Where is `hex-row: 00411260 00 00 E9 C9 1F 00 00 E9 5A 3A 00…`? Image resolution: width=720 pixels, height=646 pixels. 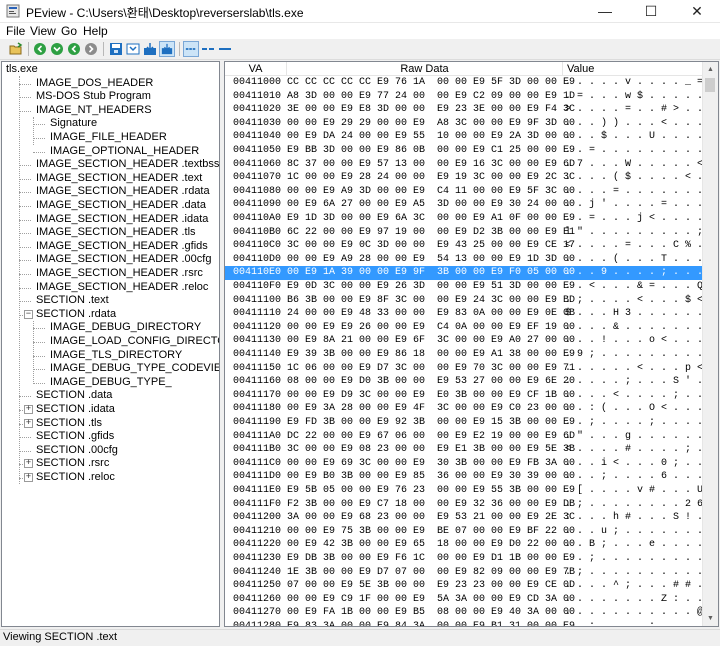 hex-row: 00411260 00 00 E9 C9 1F 00 00 E9 5A 3A 00… is located at coordinates (470, 600).